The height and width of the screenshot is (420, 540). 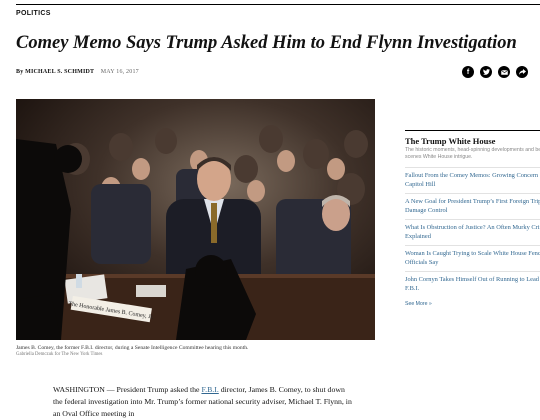 What do you see at coordinates (59, 354) in the screenshot?
I see `photo-credit: Gabriella Demczuk for The New York Times` at bounding box center [59, 354].